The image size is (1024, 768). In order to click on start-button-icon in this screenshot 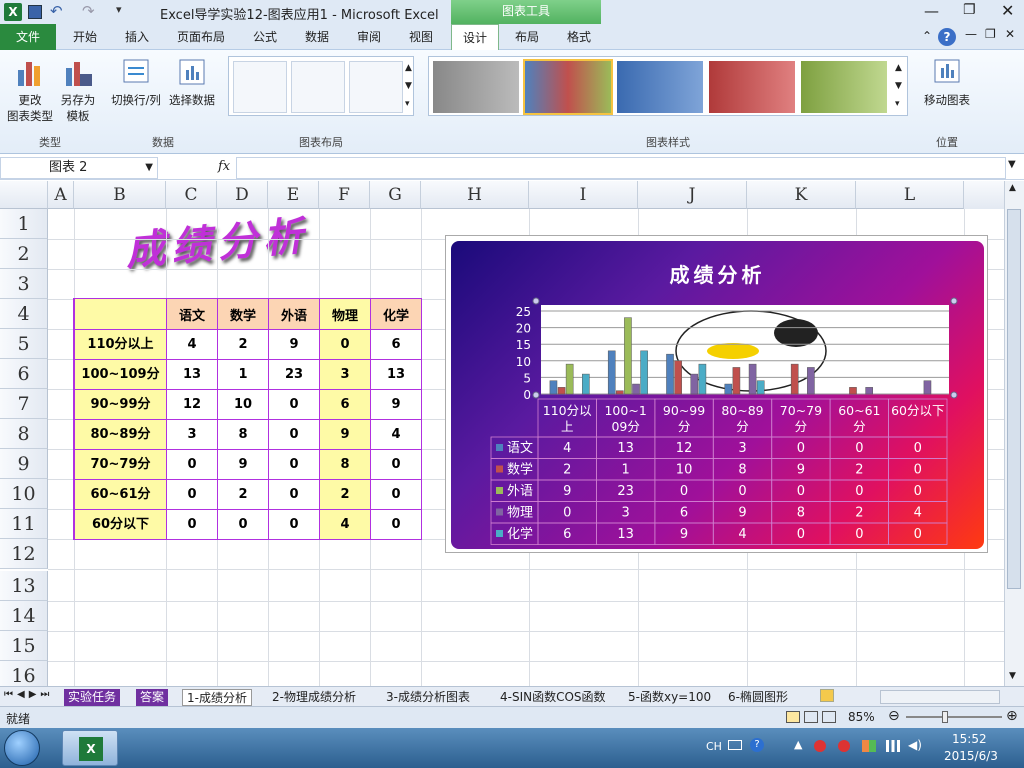, I will do `click(22, 748)`.